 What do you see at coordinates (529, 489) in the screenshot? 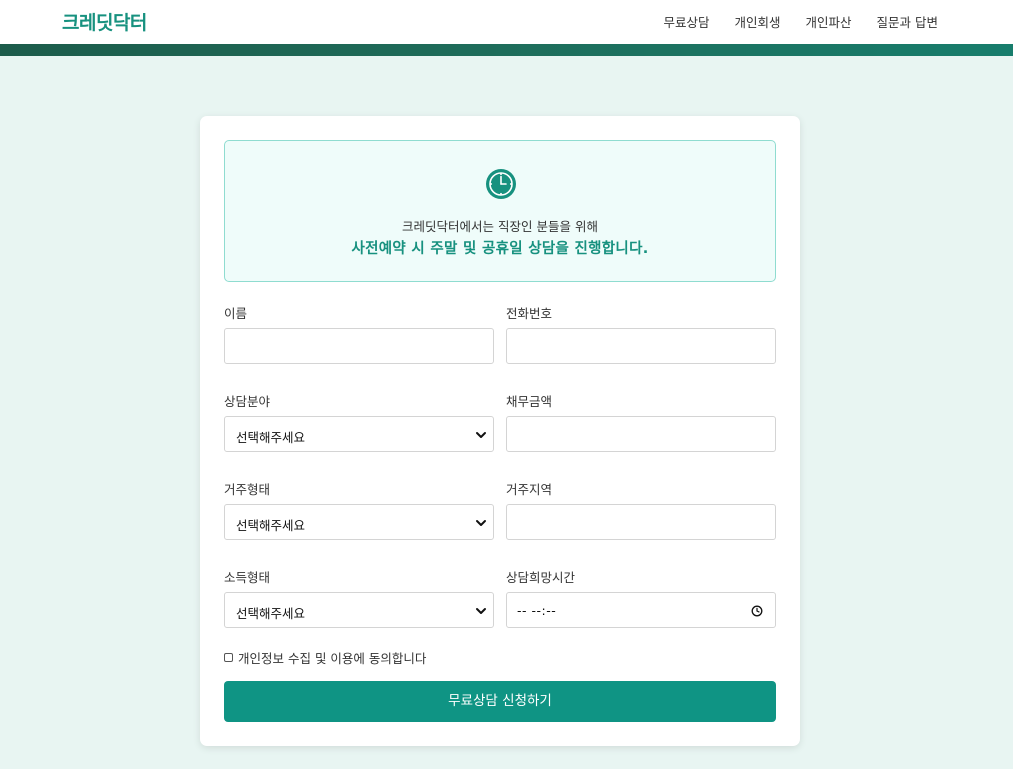
I see `region-label: 거주지역` at bounding box center [529, 489].